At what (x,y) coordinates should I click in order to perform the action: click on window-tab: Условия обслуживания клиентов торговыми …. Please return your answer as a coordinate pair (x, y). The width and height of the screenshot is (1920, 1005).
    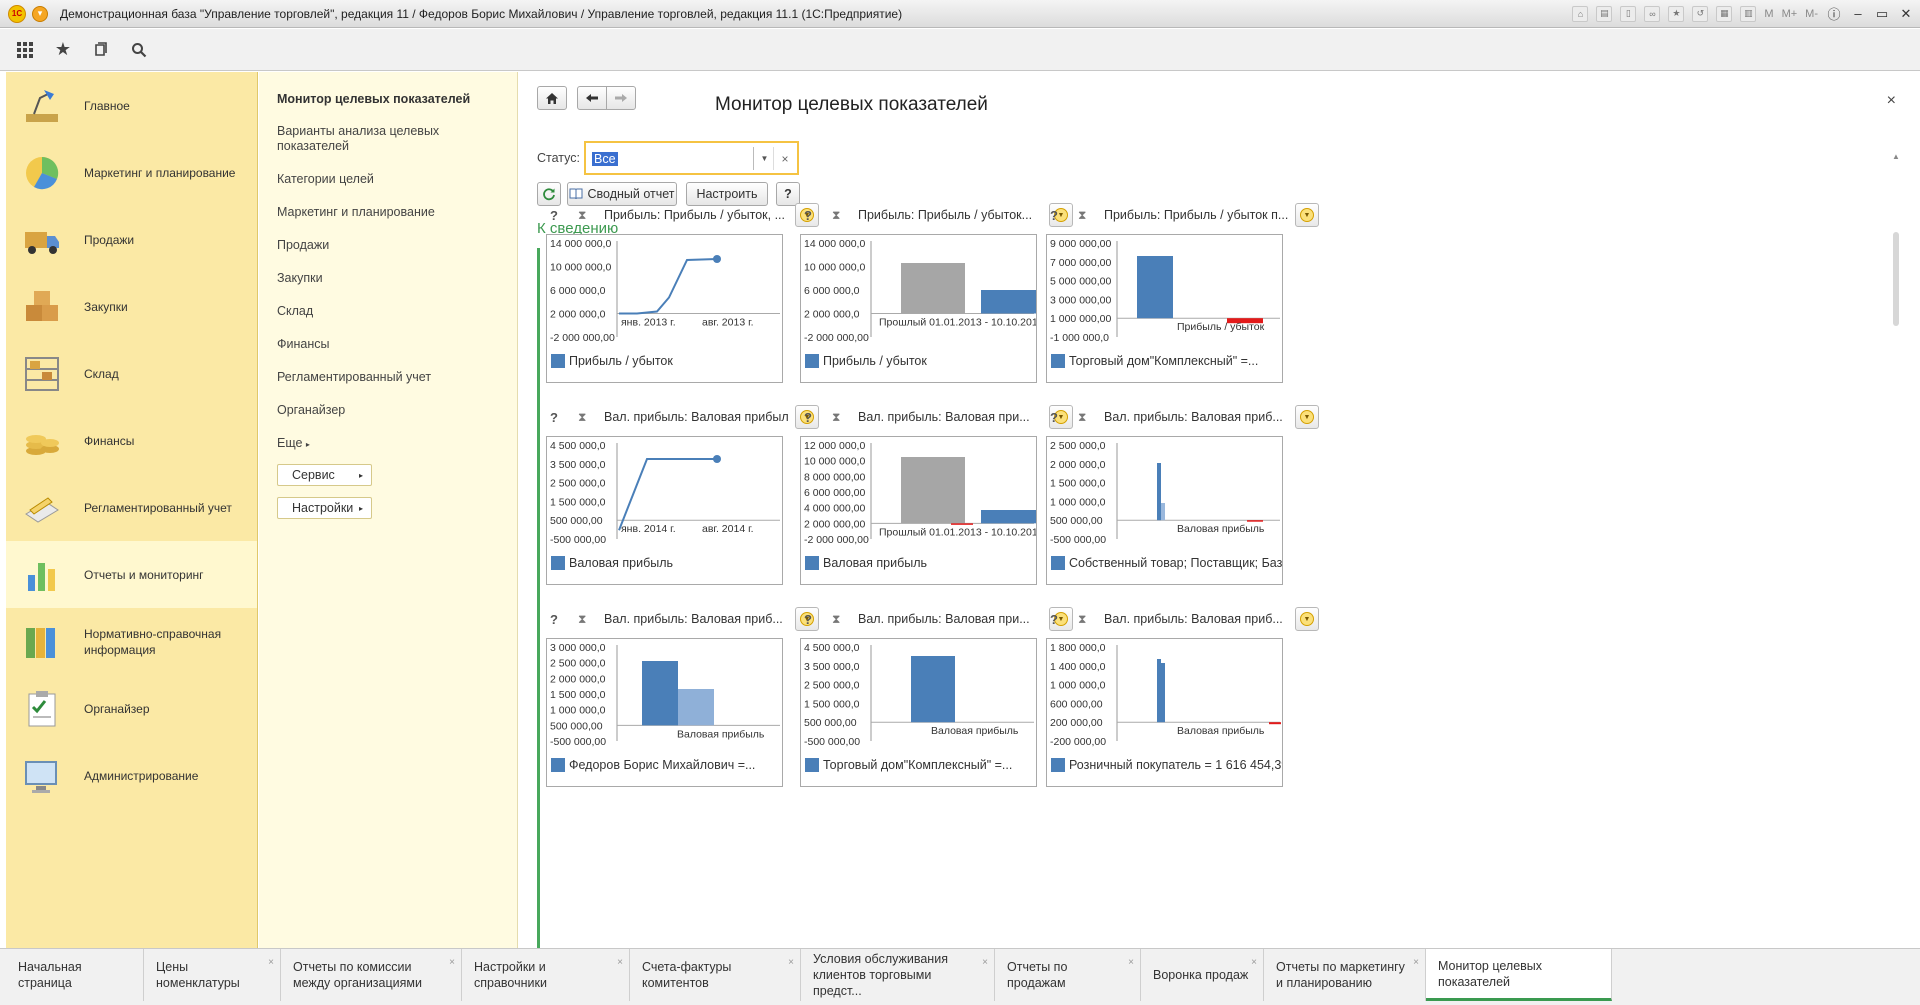
    Looking at the image, I should click on (898, 975).